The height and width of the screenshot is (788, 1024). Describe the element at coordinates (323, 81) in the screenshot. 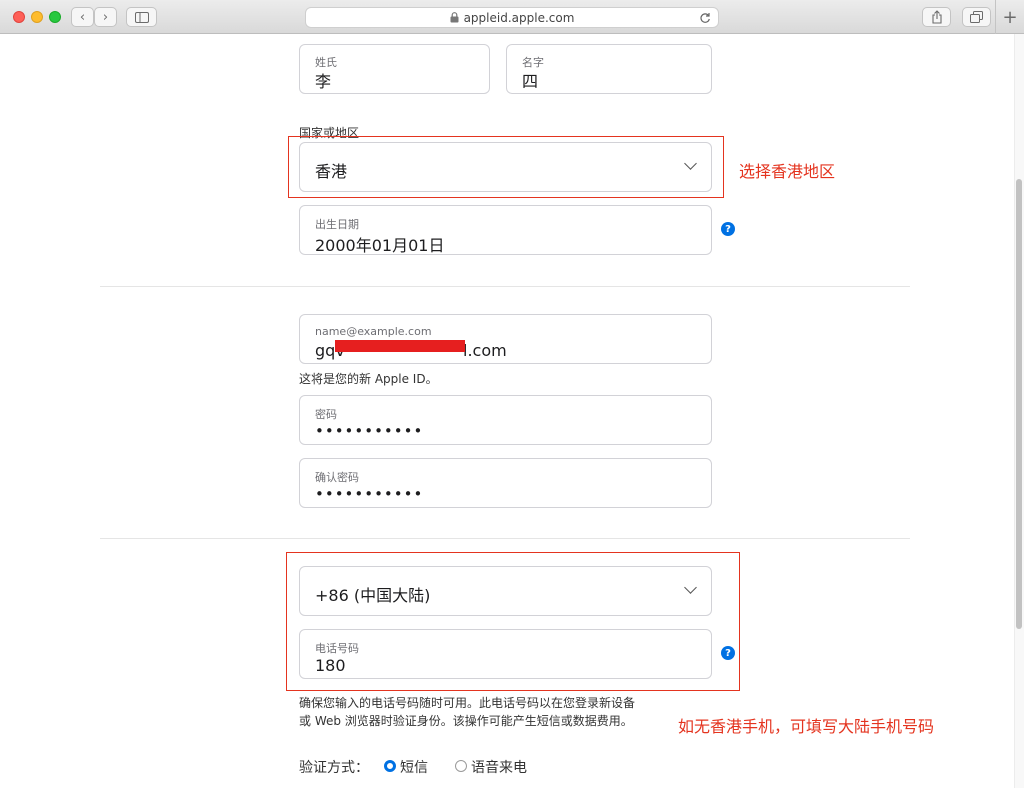

I see `last-name-value: 李` at that location.